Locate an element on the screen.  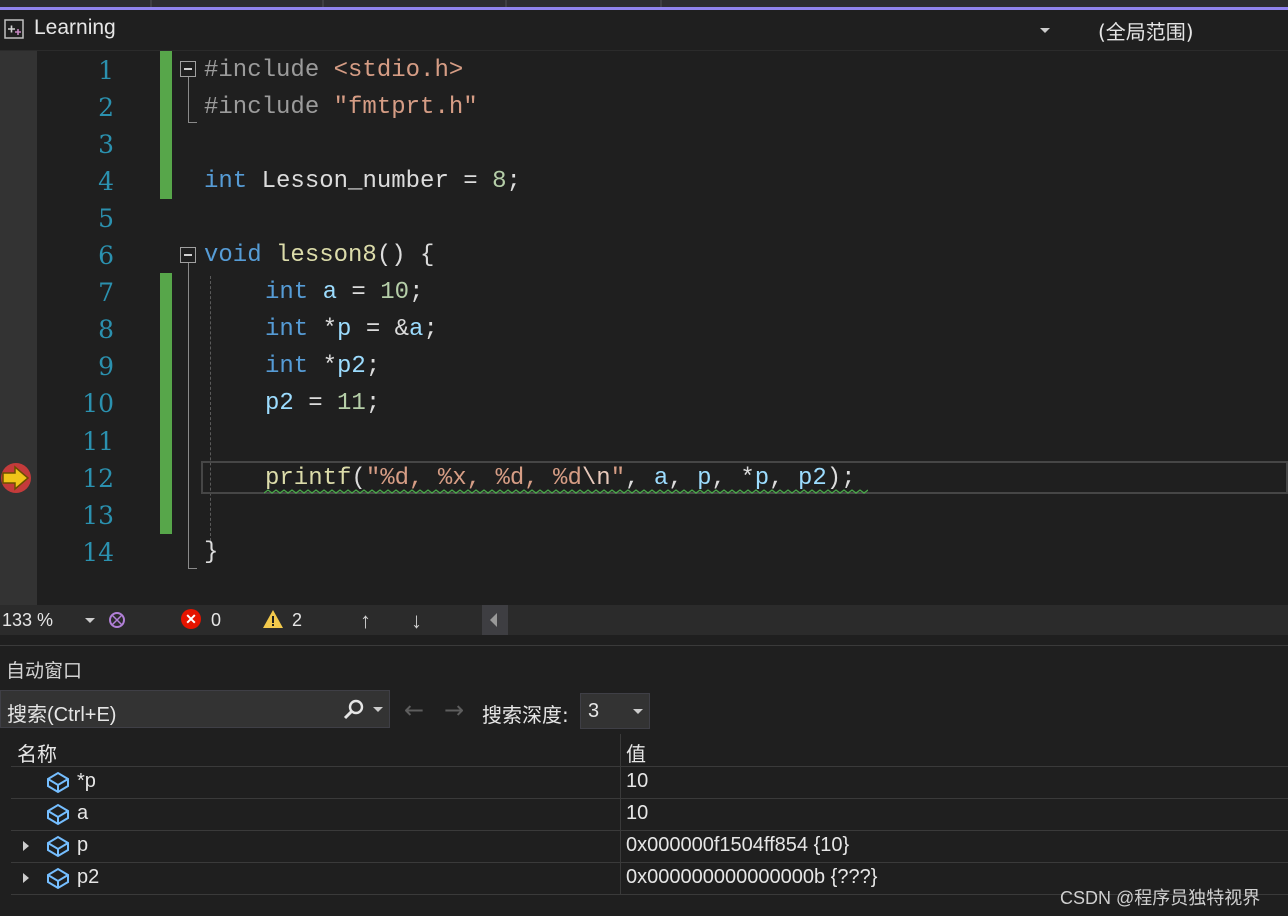
code-line-1: #include <stdio.h> is located at coordinates (334, 70).